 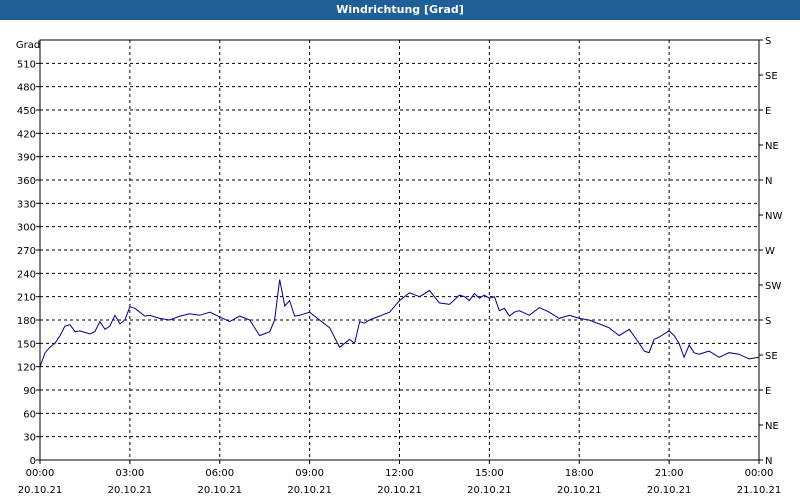 I want to click on y-tick-label: 360, so click(x=26, y=181).